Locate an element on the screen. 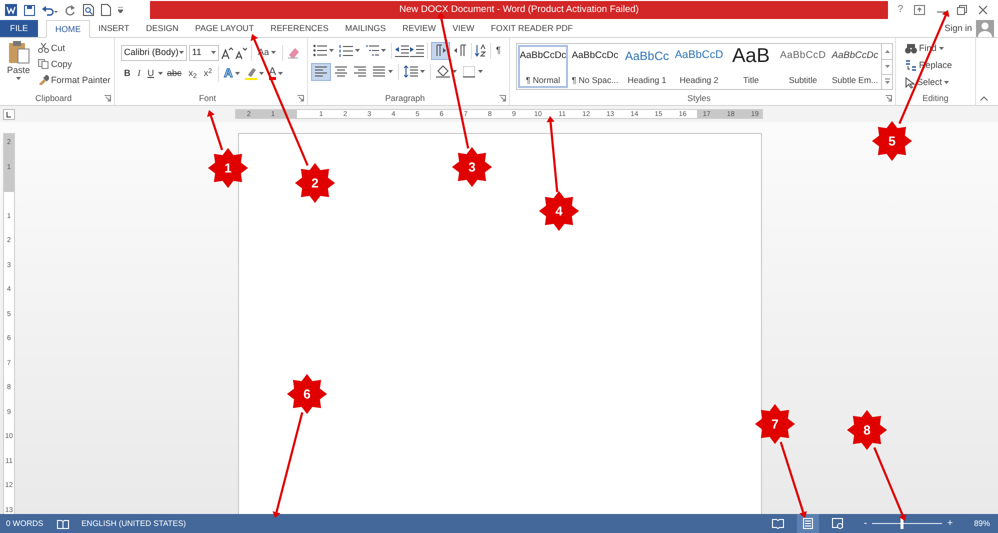  scissors-icon is located at coordinates (44, 48).